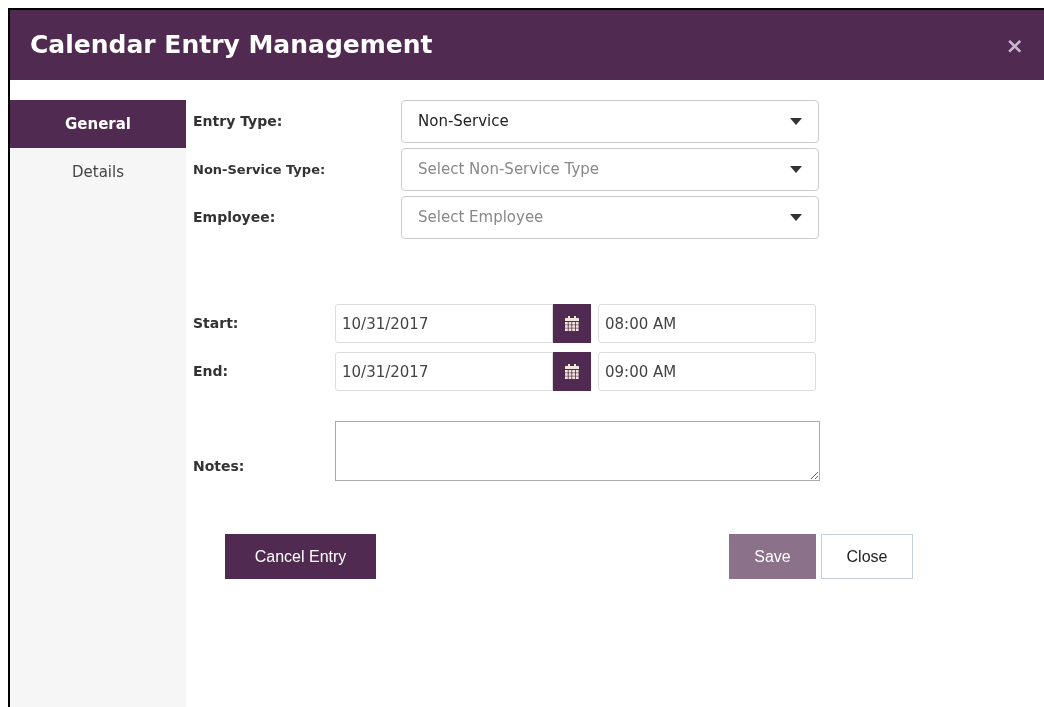  What do you see at coordinates (610, 169) in the screenshot?
I see `select-field: Select Non-Service Type` at bounding box center [610, 169].